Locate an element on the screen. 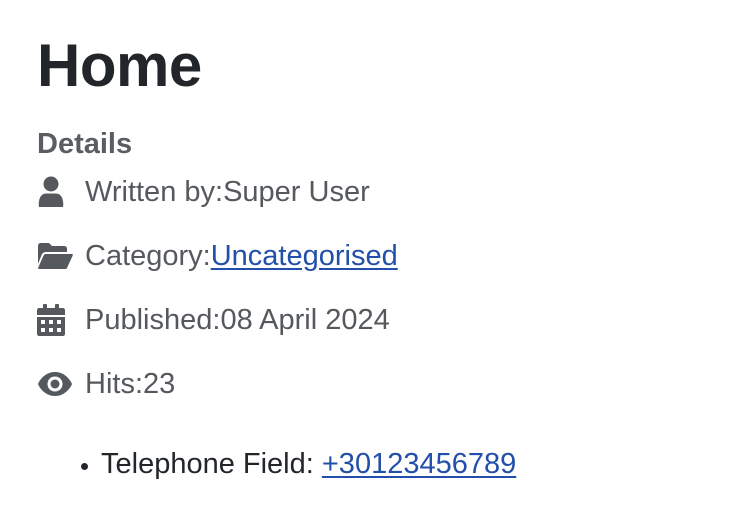 The image size is (740, 520). meta-published: Published: 08 April 2024 is located at coordinates (213, 320).